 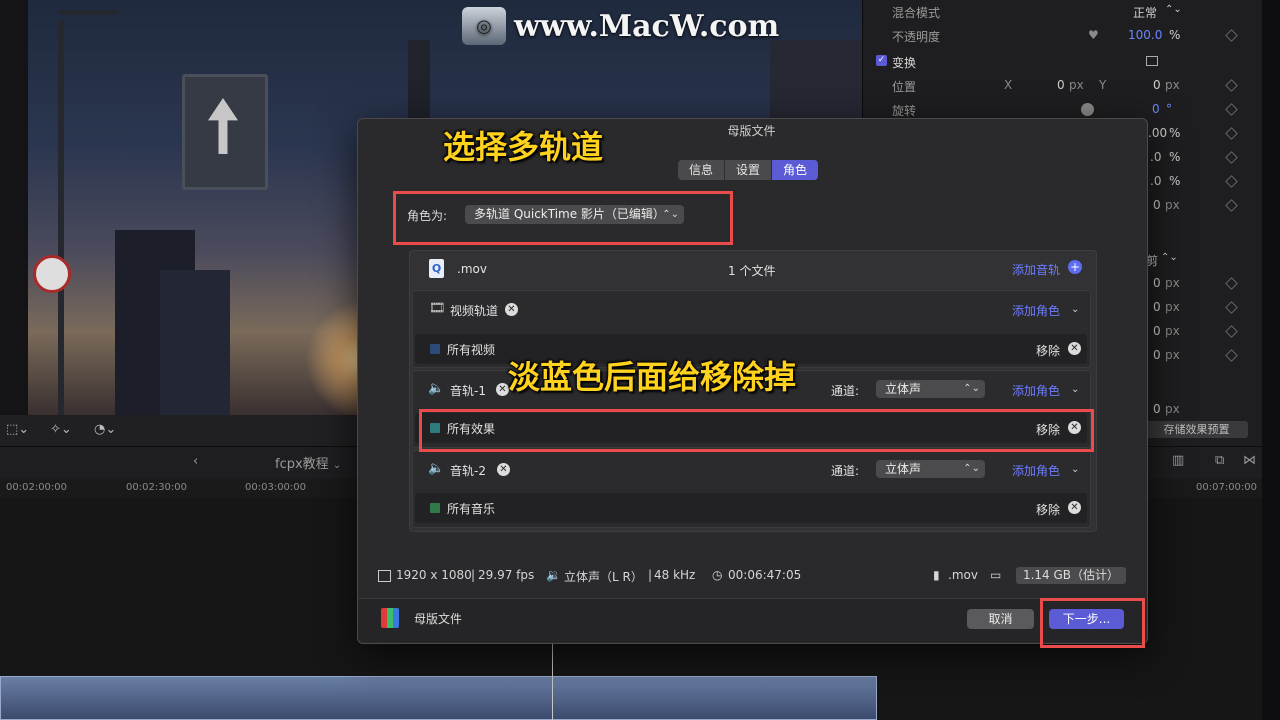 I want to click on crop-left-value: 0, so click(x=1157, y=283).